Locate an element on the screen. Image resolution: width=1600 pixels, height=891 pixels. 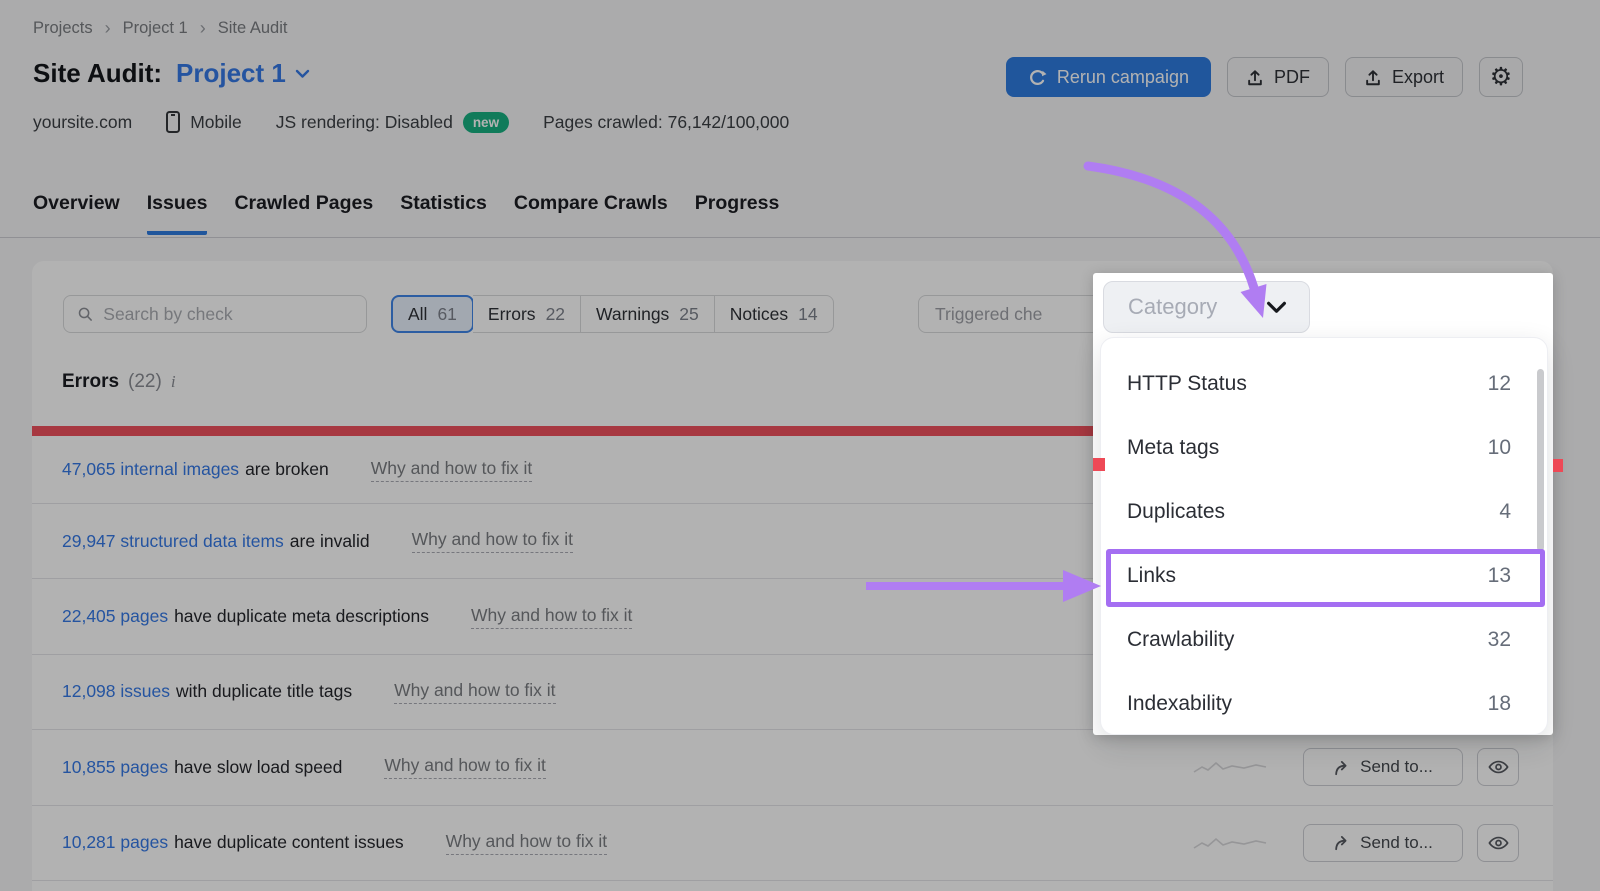
breadcrumb-site-audit: Site Audit is located at coordinates (252, 28).